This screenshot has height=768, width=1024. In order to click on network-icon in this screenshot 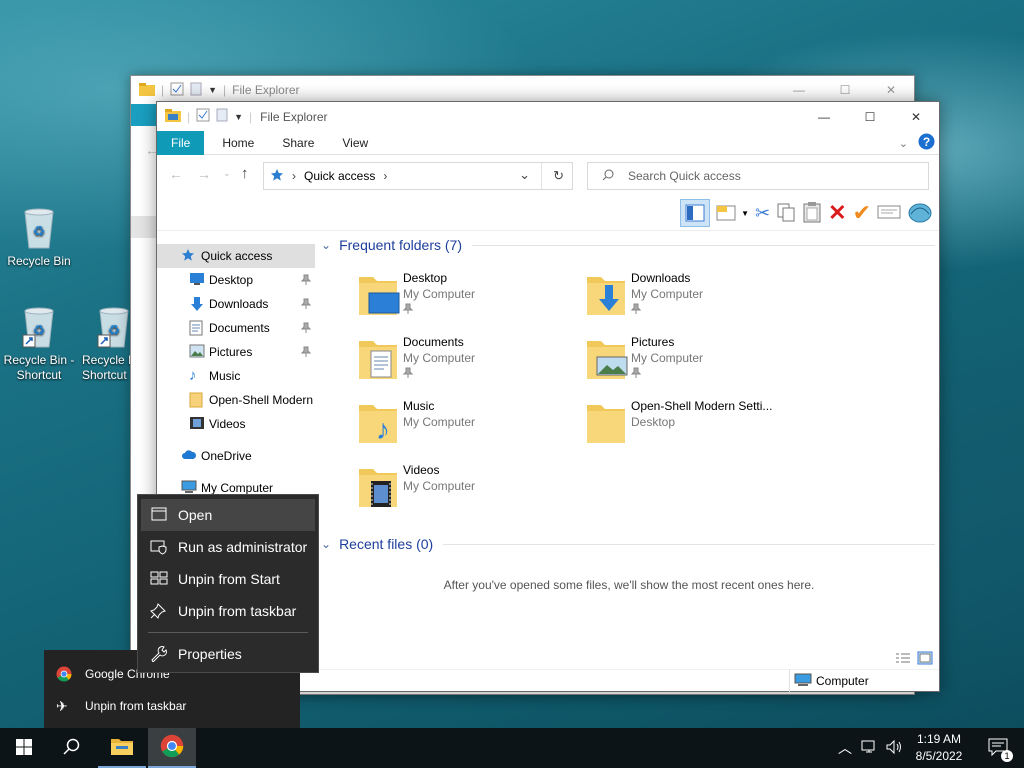, I will do `click(869, 748)`.